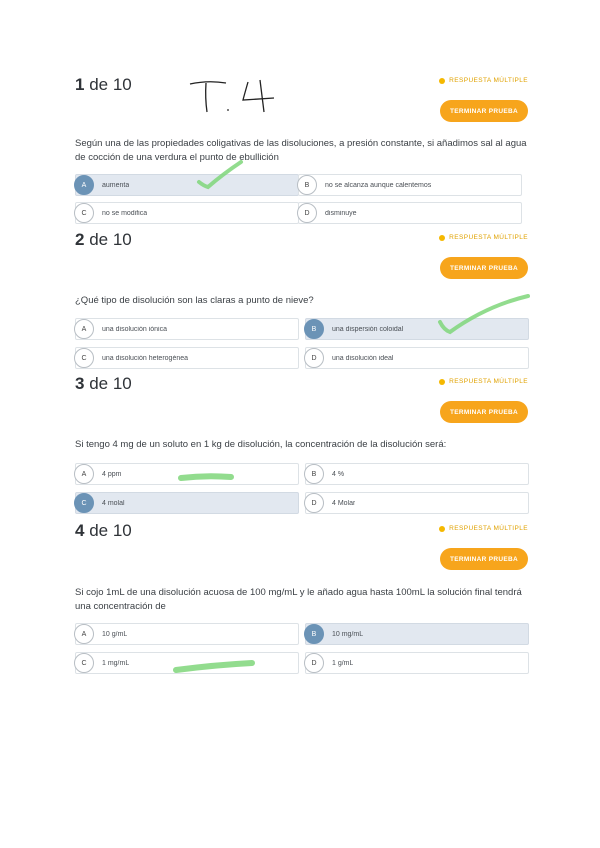 The width and height of the screenshot is (600, 848). What do you see at coordinates (145, 358) in the screenshot?
I see `option-text: una disolución heterogénea` at bounding box center [145, 358].